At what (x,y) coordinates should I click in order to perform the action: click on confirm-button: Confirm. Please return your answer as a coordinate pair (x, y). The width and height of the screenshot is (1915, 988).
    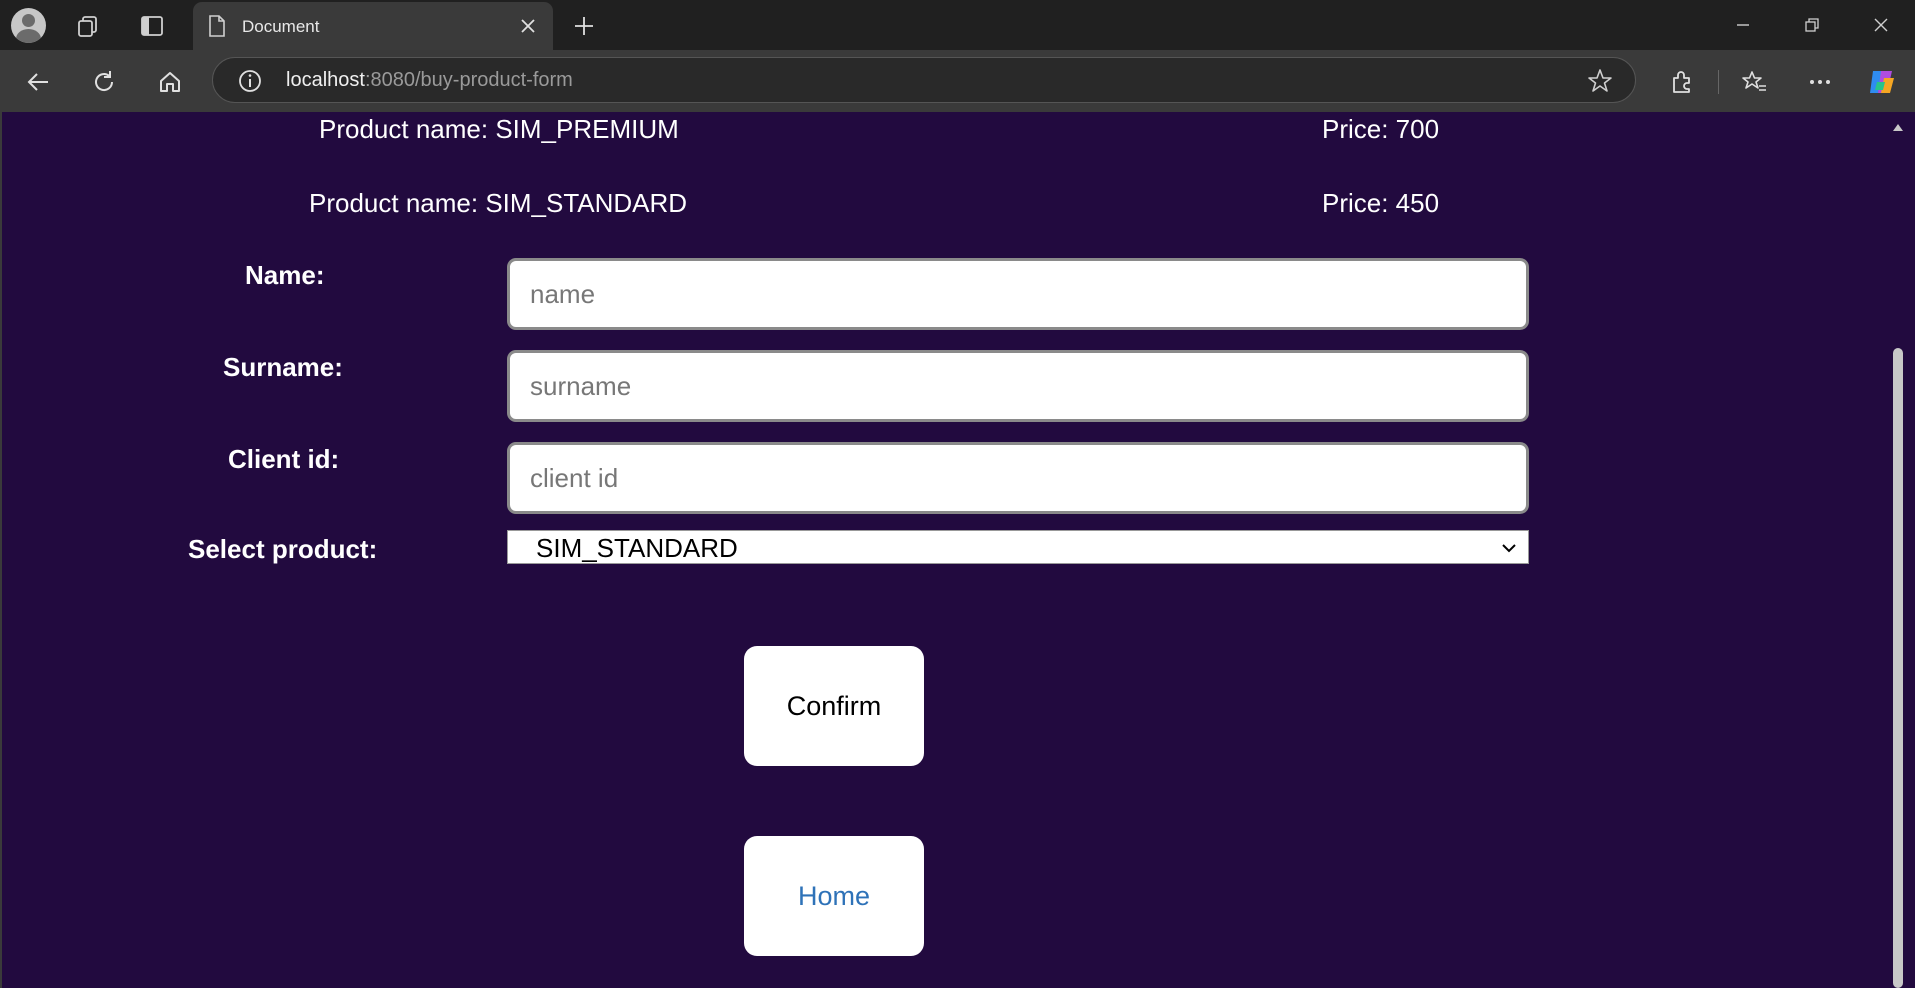
    Looking at the image, I should click on (834, 706).